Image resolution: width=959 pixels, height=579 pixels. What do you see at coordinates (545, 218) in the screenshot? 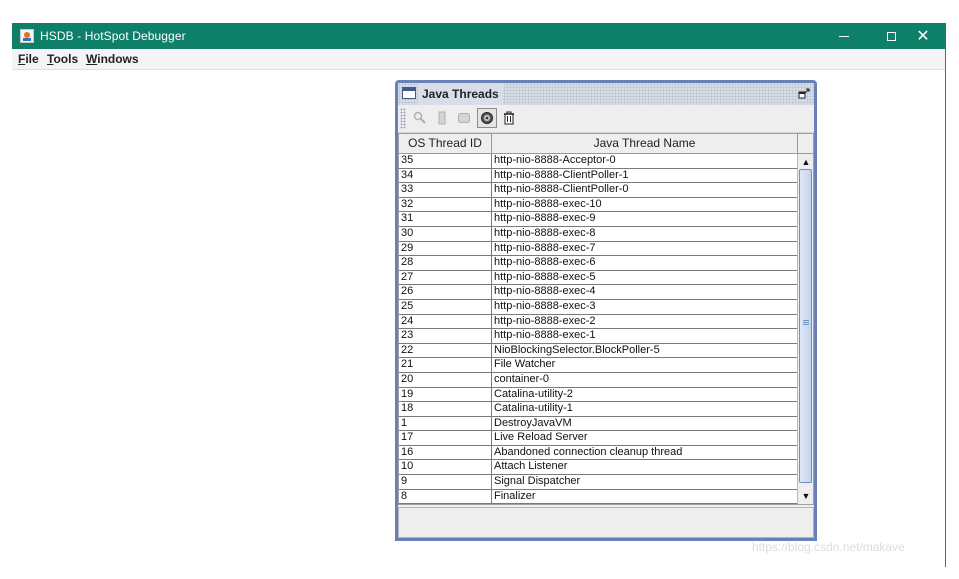
I see `java-thread-name-cell: http-nio-8888-exec-9` at bounding box center [545, 218].